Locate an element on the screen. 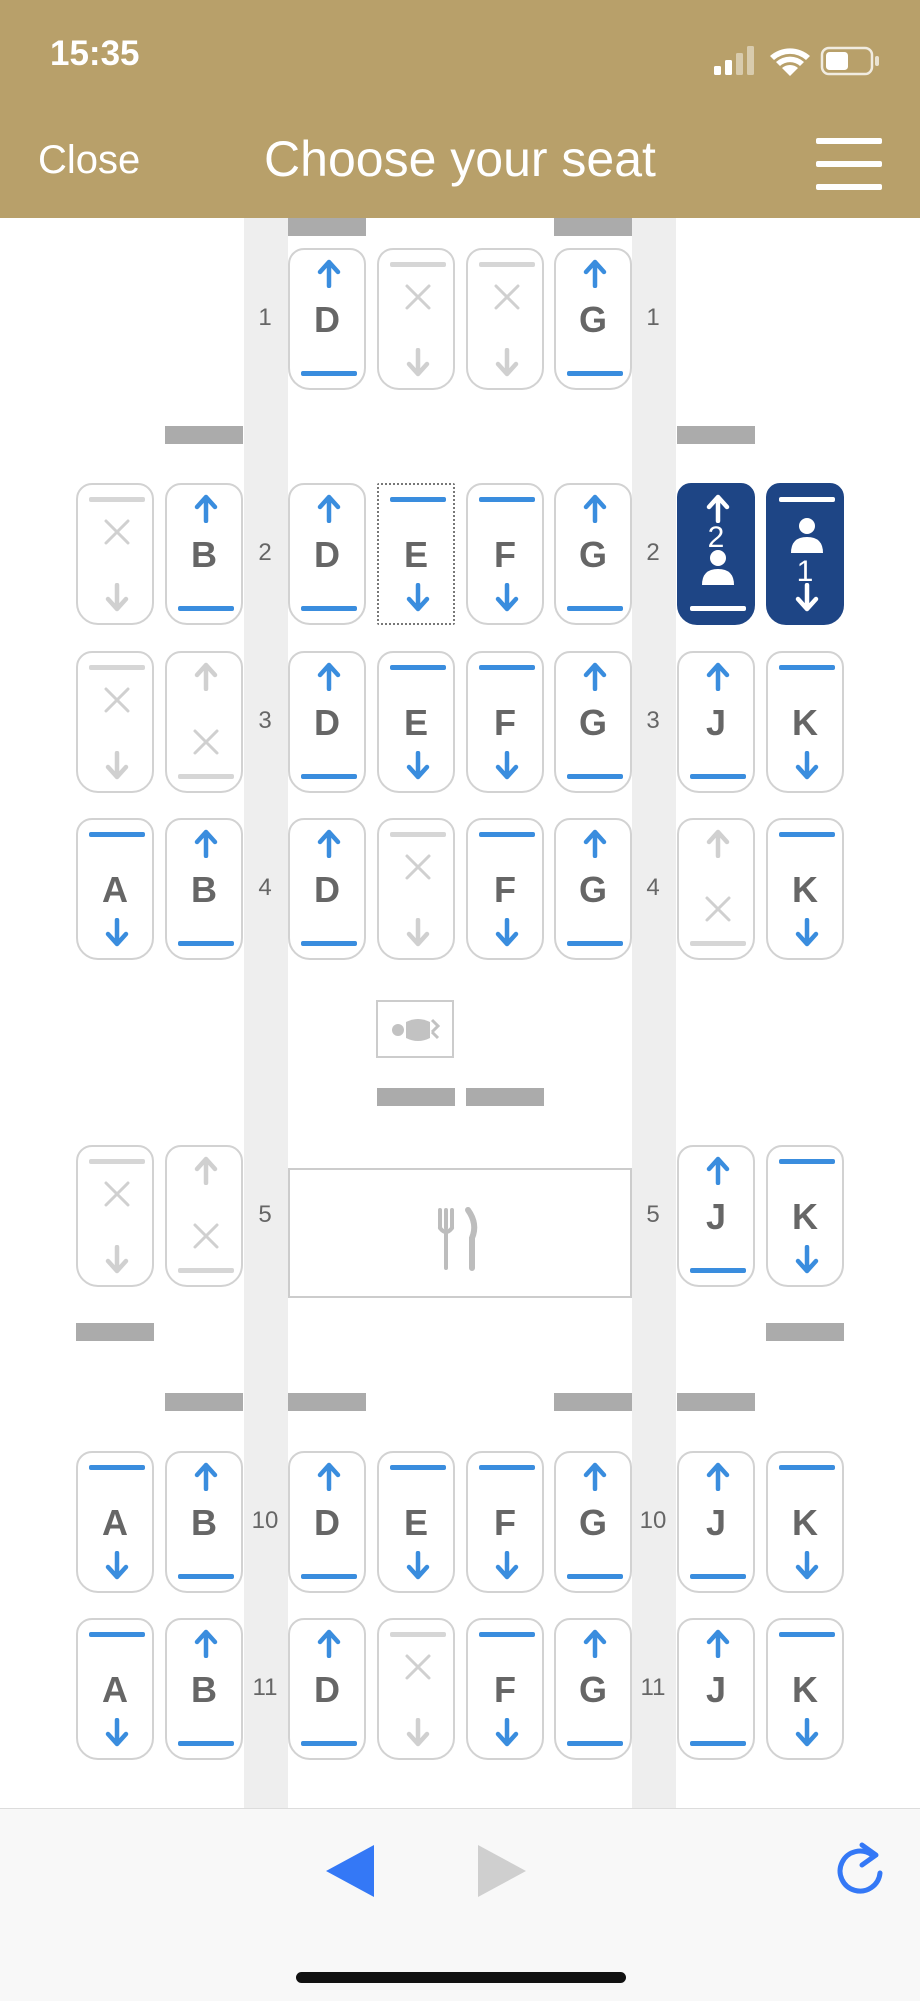 The height and width of the screenshot is (2001, 920). forward-triangle-icon is located at coordinates (502, 1871).